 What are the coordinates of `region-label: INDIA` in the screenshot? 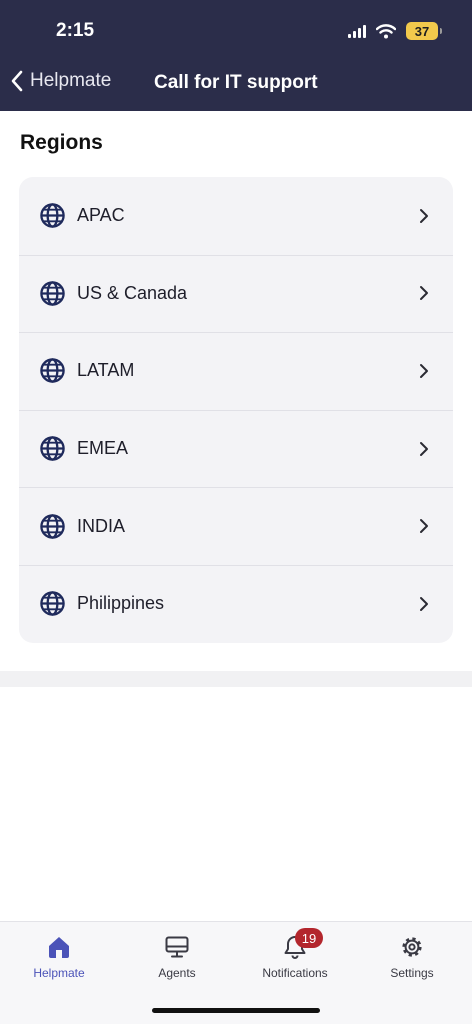 It's located at (101, 525).